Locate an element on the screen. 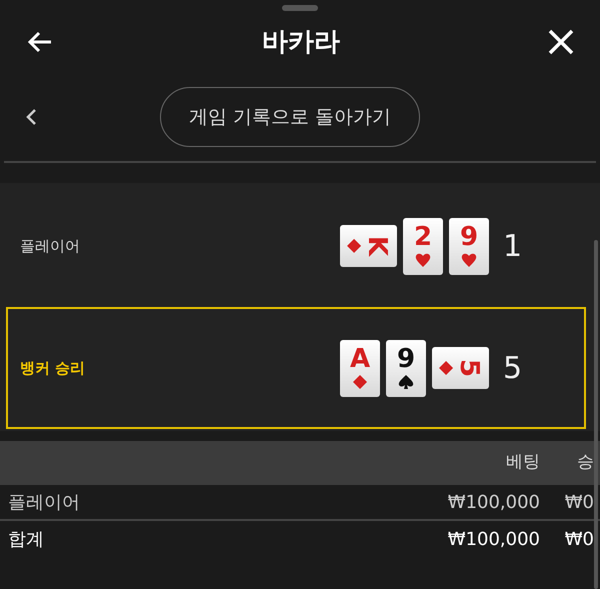 The width and height of the screenshot is (600, 589). chevron-left-icon is located at coordinates (31, 117).